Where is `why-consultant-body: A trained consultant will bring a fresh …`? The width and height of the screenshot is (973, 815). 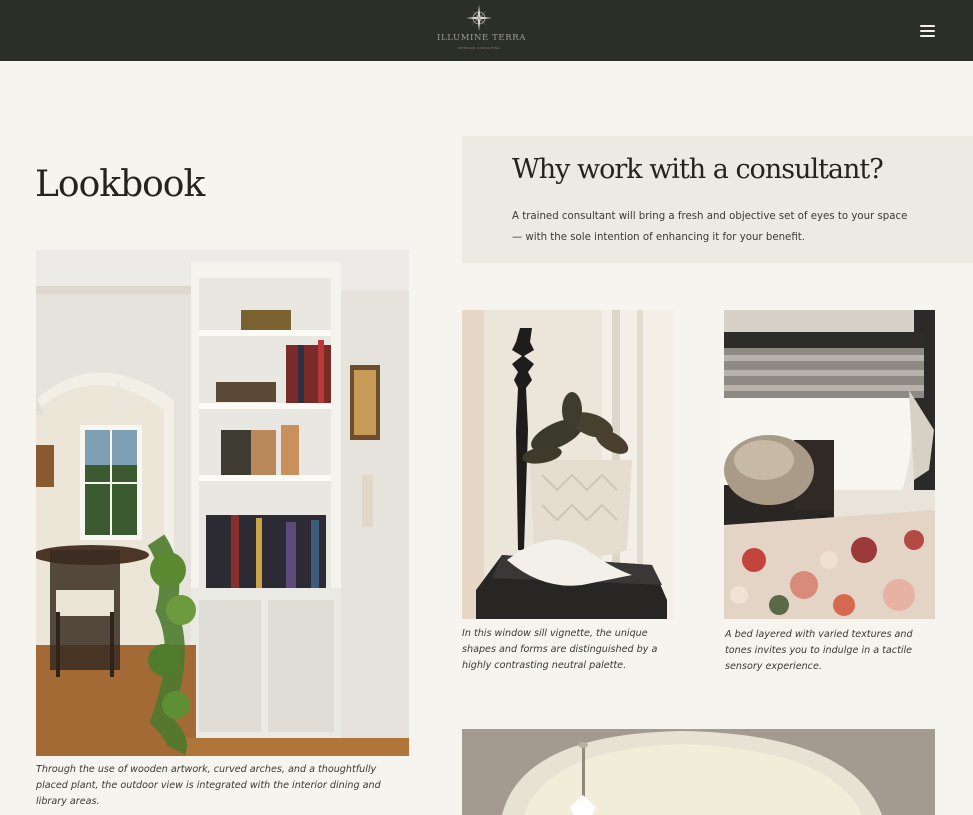
why-consultant-body: A trained consultant will bring a fresh … is located at coordinates (710, 227).